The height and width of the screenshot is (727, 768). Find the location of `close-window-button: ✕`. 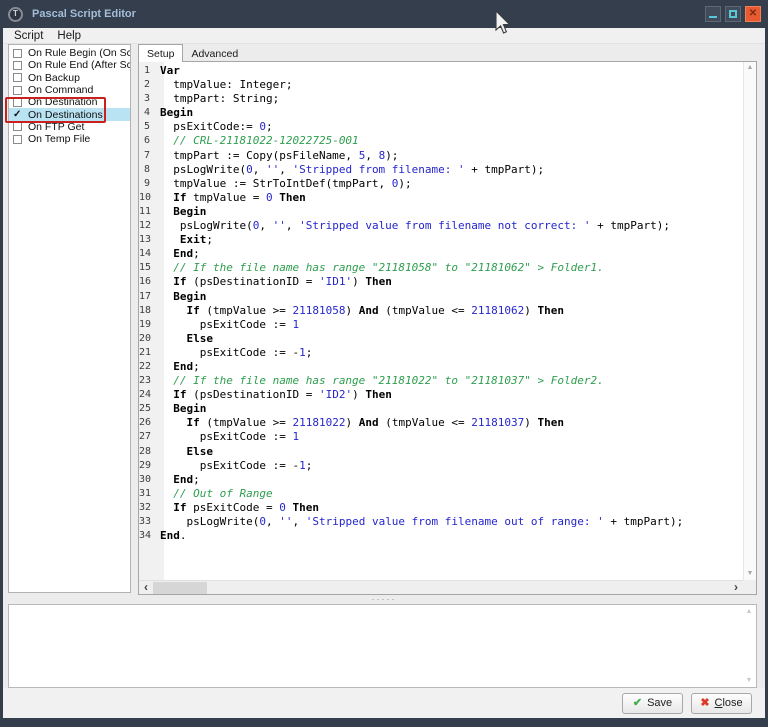

close-window-button: ✕ is located at coordinates (753, 14).